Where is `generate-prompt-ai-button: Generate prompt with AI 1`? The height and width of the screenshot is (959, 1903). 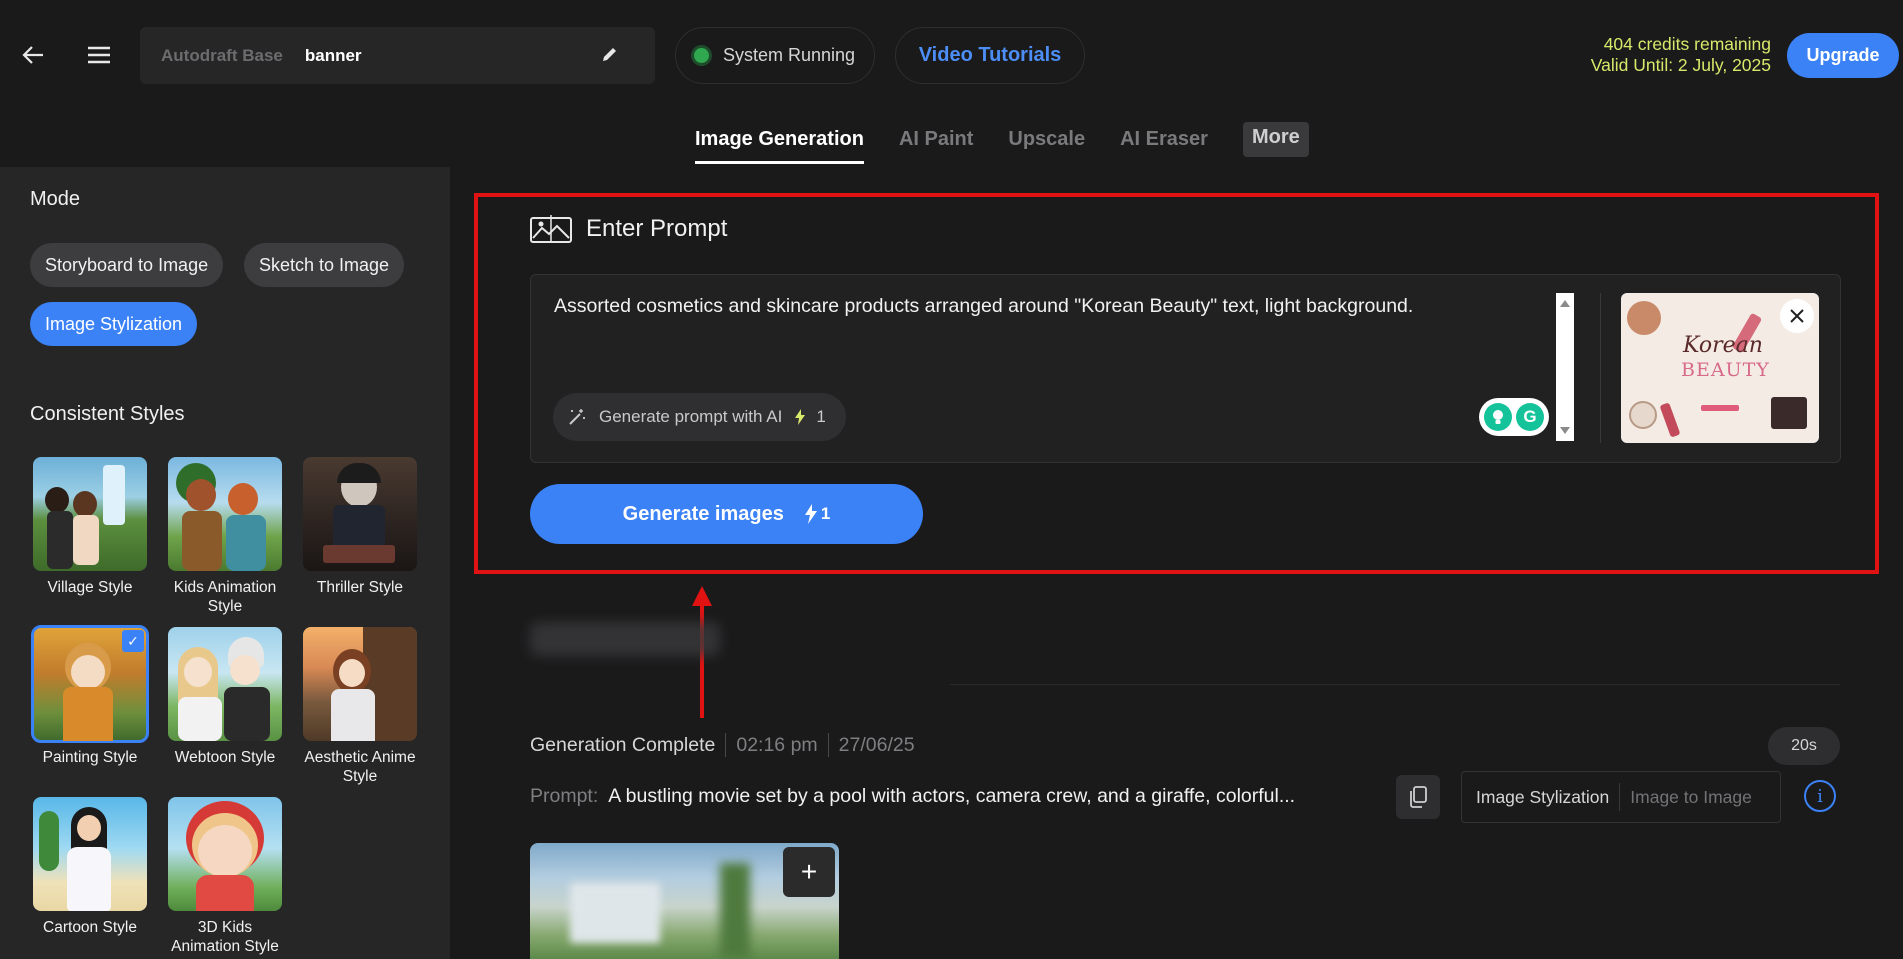
generate-prompt-ai-button: Generate prompt with AI 1 is located at coordinates (699, 417).